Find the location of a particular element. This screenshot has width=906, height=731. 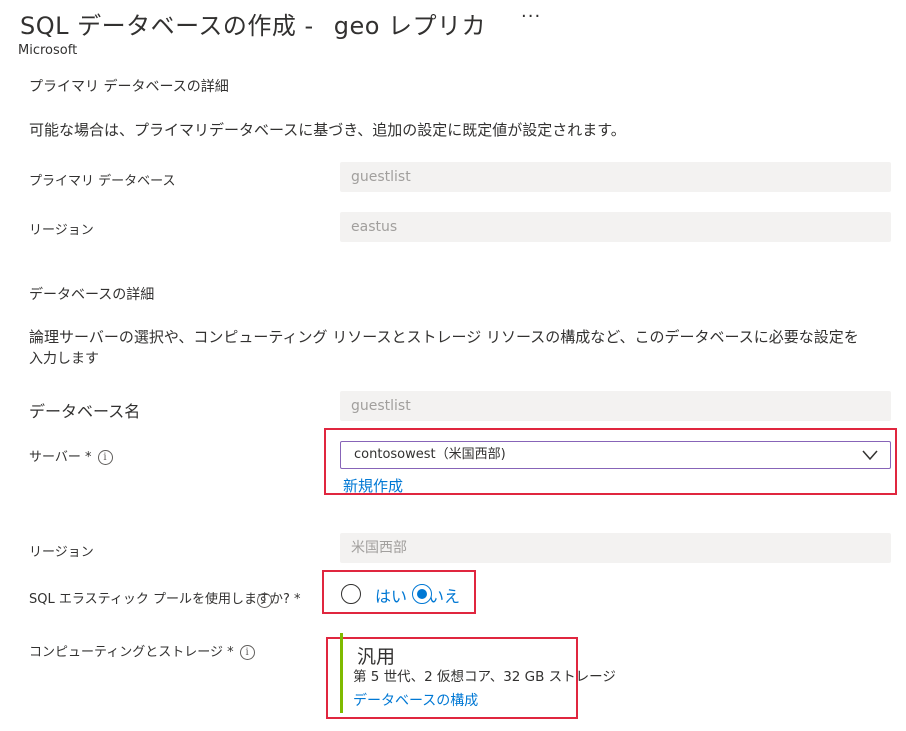

elastic-pool-no-radio is located at coordinates (422, 594).